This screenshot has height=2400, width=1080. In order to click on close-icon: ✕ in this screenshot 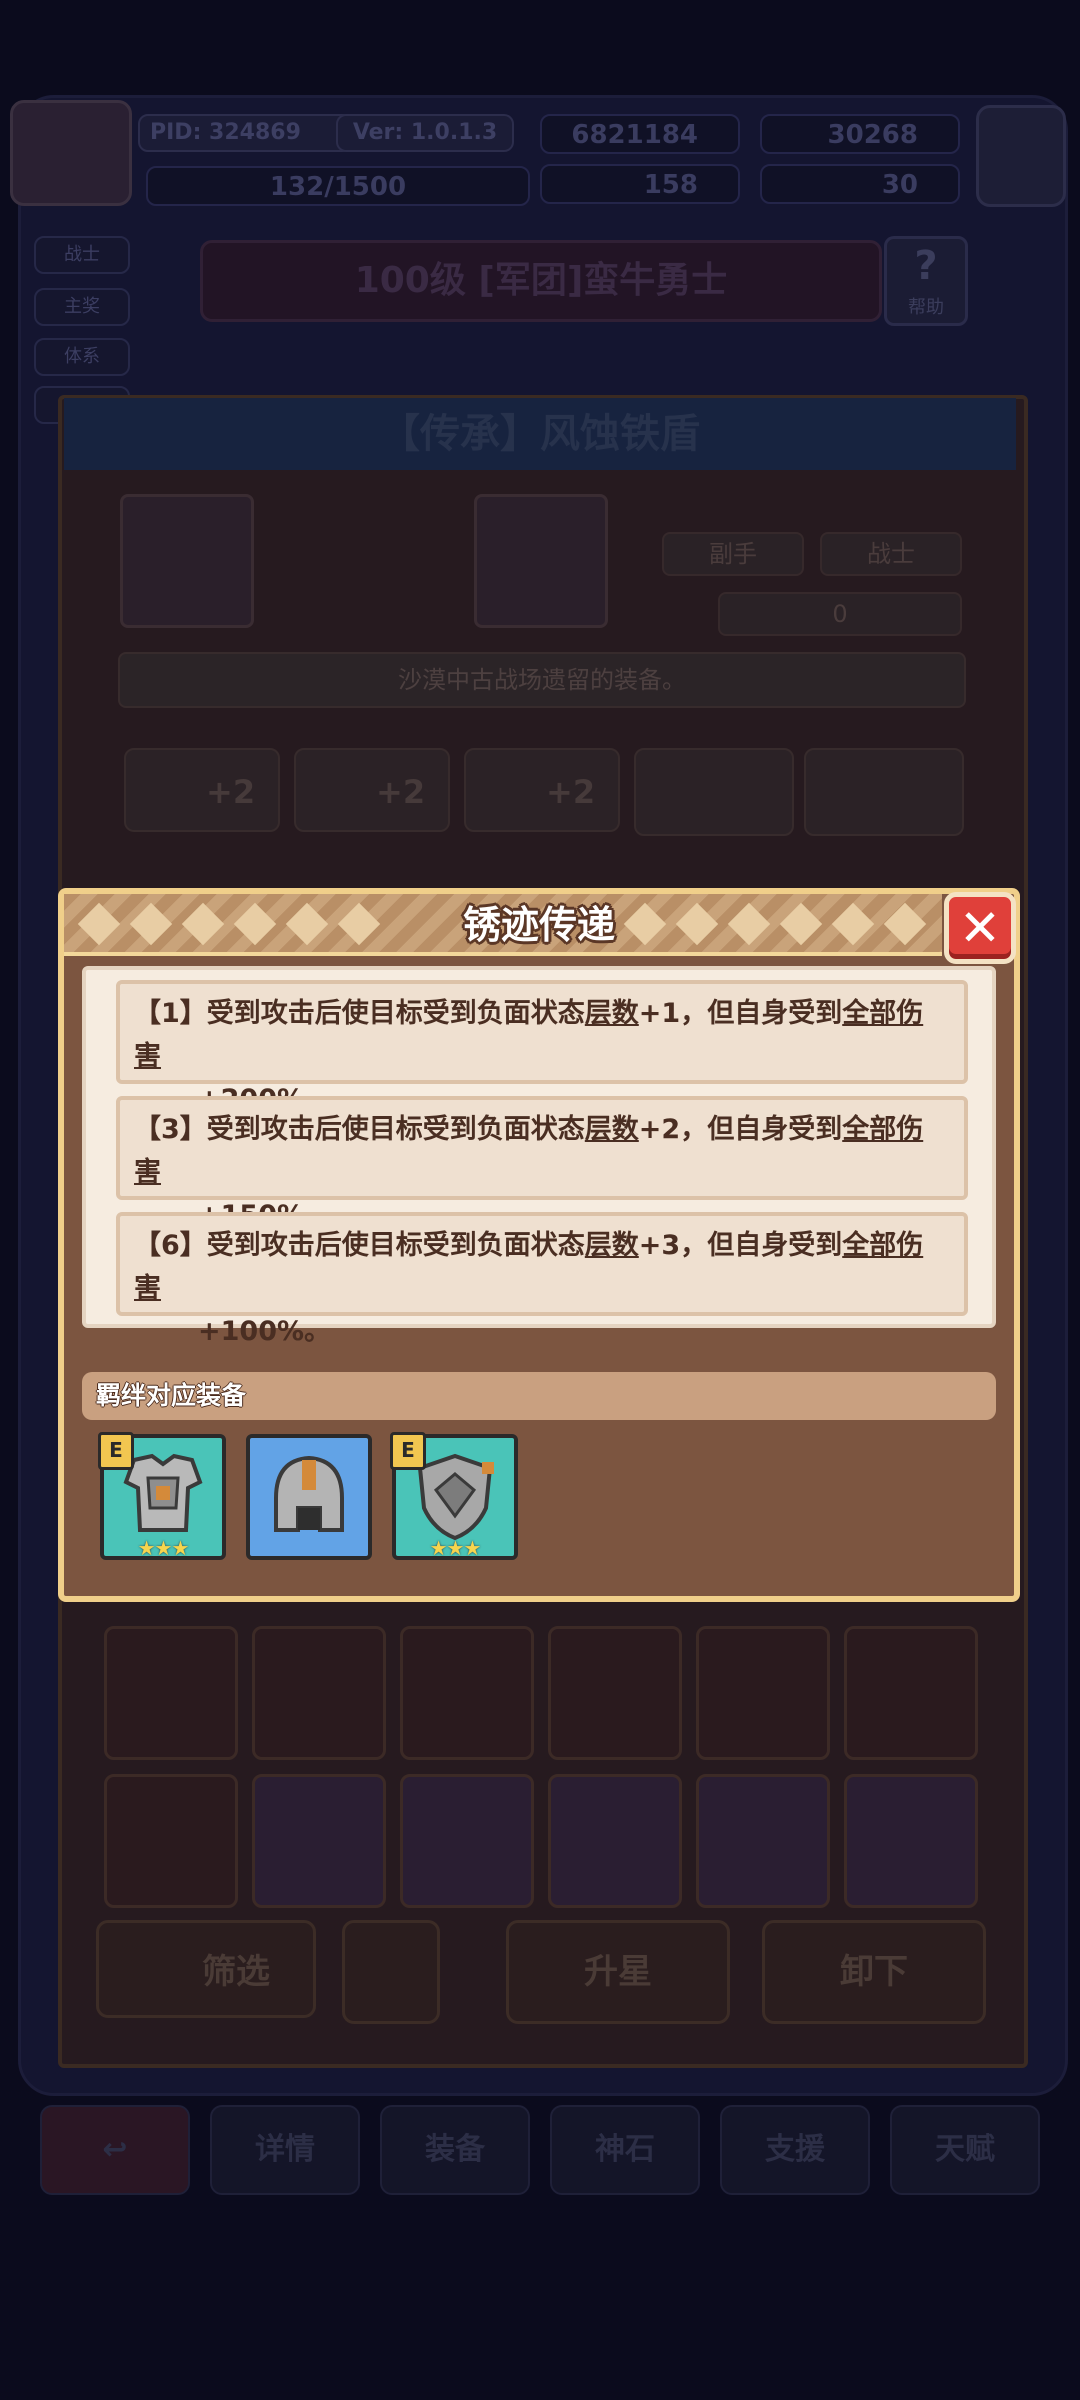, I will do `click(980, 928)`.